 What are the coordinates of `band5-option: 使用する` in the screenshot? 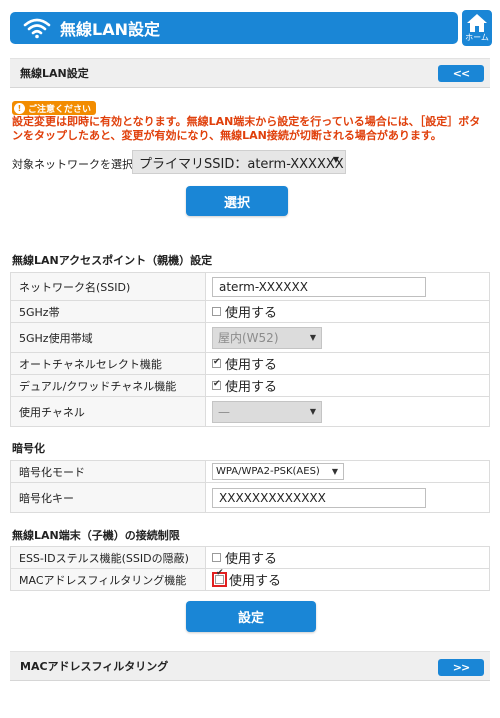 It's located at (251, 313).